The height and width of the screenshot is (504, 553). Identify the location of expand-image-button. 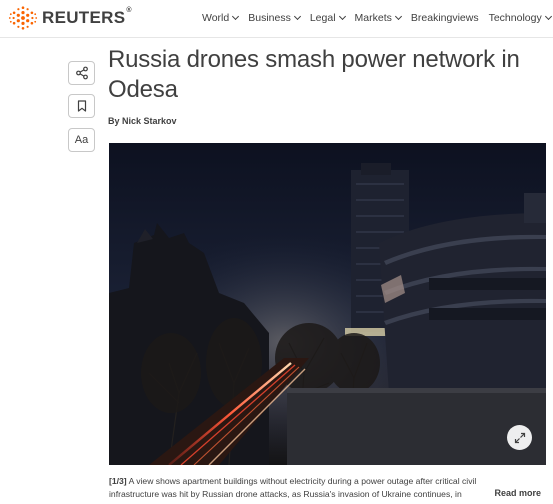
(519, 437).